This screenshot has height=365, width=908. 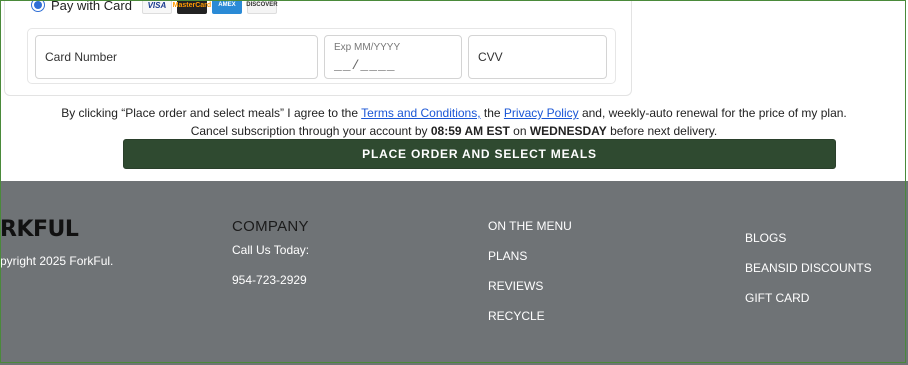 I want to click on cvv-placeholder: CVV, so click(x=490, y=57).